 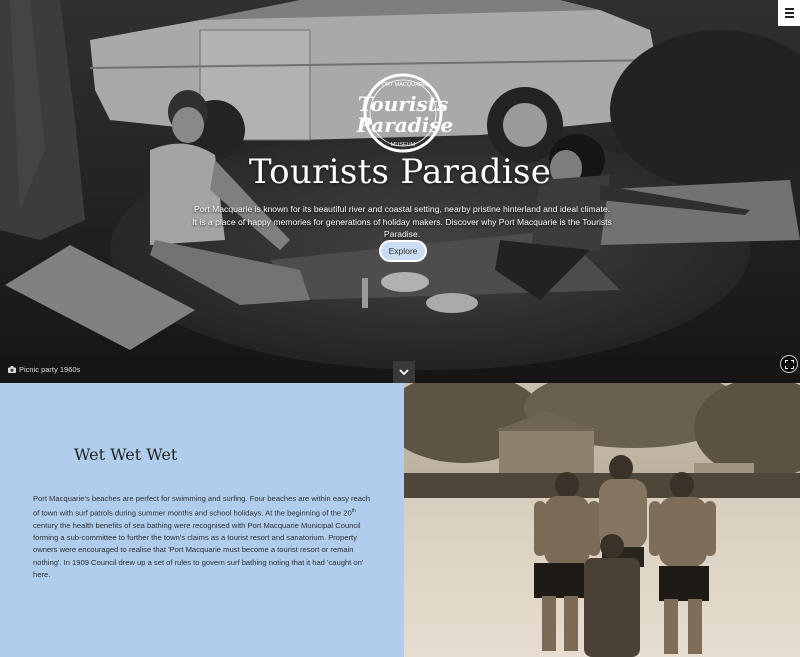 I want to click on expand-icon, so click(x=789, y=364).